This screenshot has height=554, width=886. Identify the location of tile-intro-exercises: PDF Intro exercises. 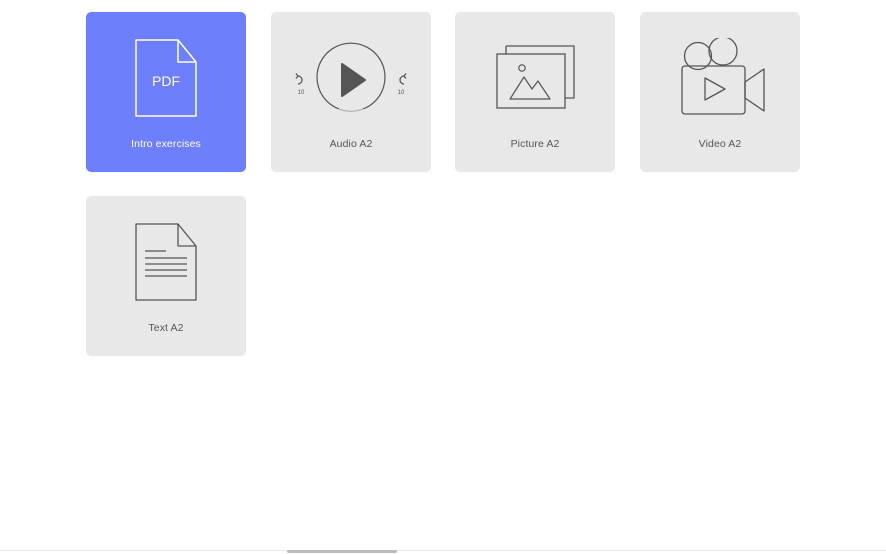
(166, 92).